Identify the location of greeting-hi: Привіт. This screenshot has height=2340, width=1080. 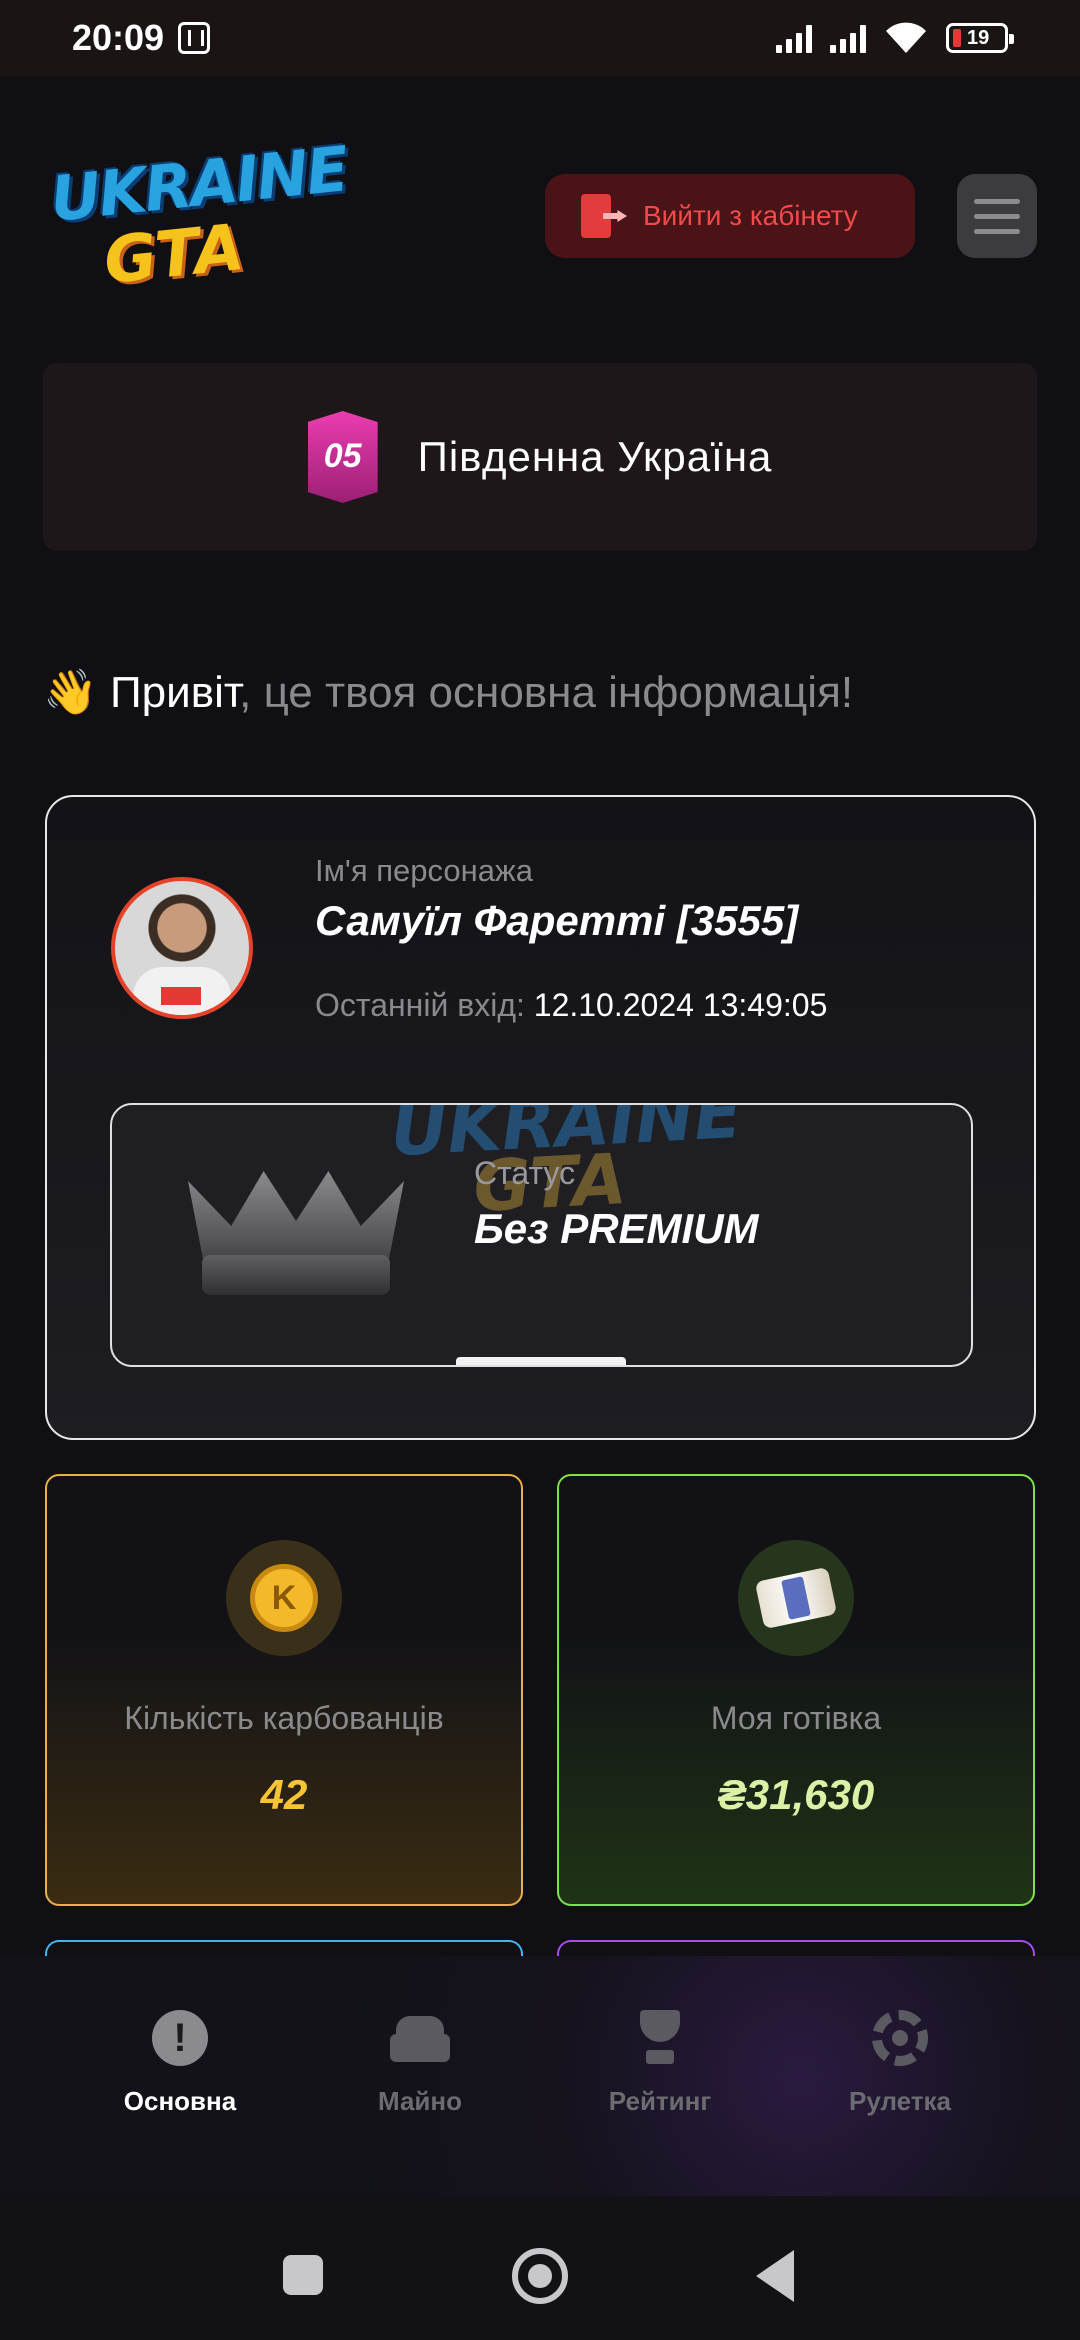
(175, 692).